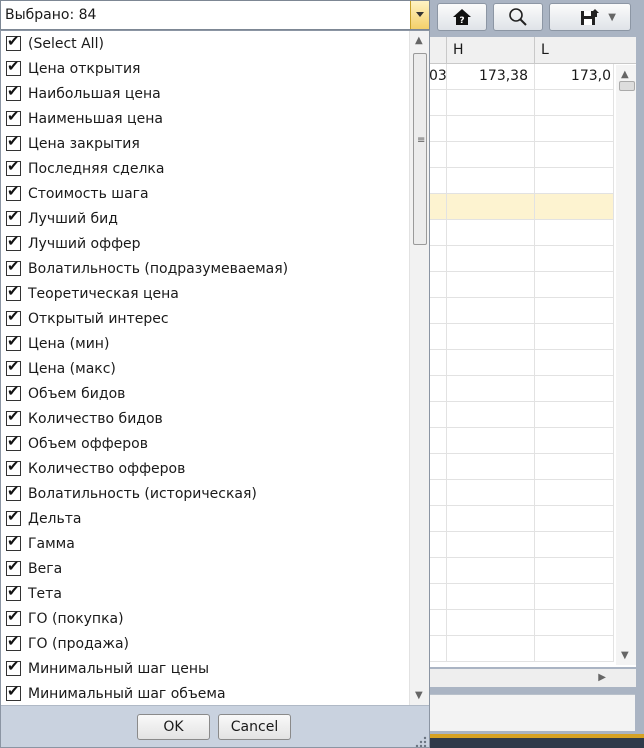 This screenshot has height=748, width=644. I want to click on list-item: Вега, so click(205, 568).